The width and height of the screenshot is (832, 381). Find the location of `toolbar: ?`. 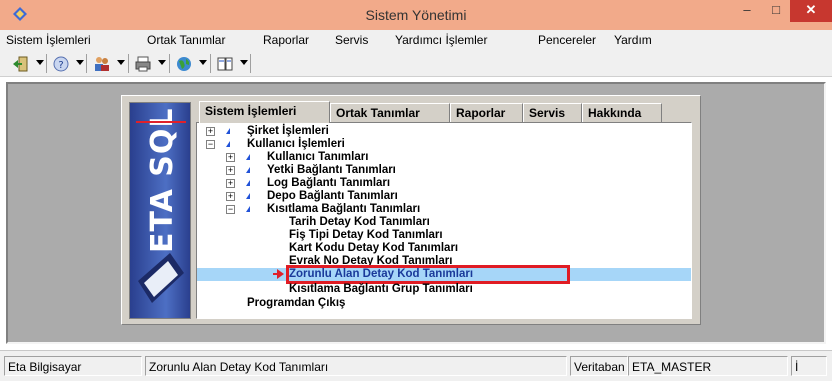

toolbar: ? is located at coordinates (416, 63).